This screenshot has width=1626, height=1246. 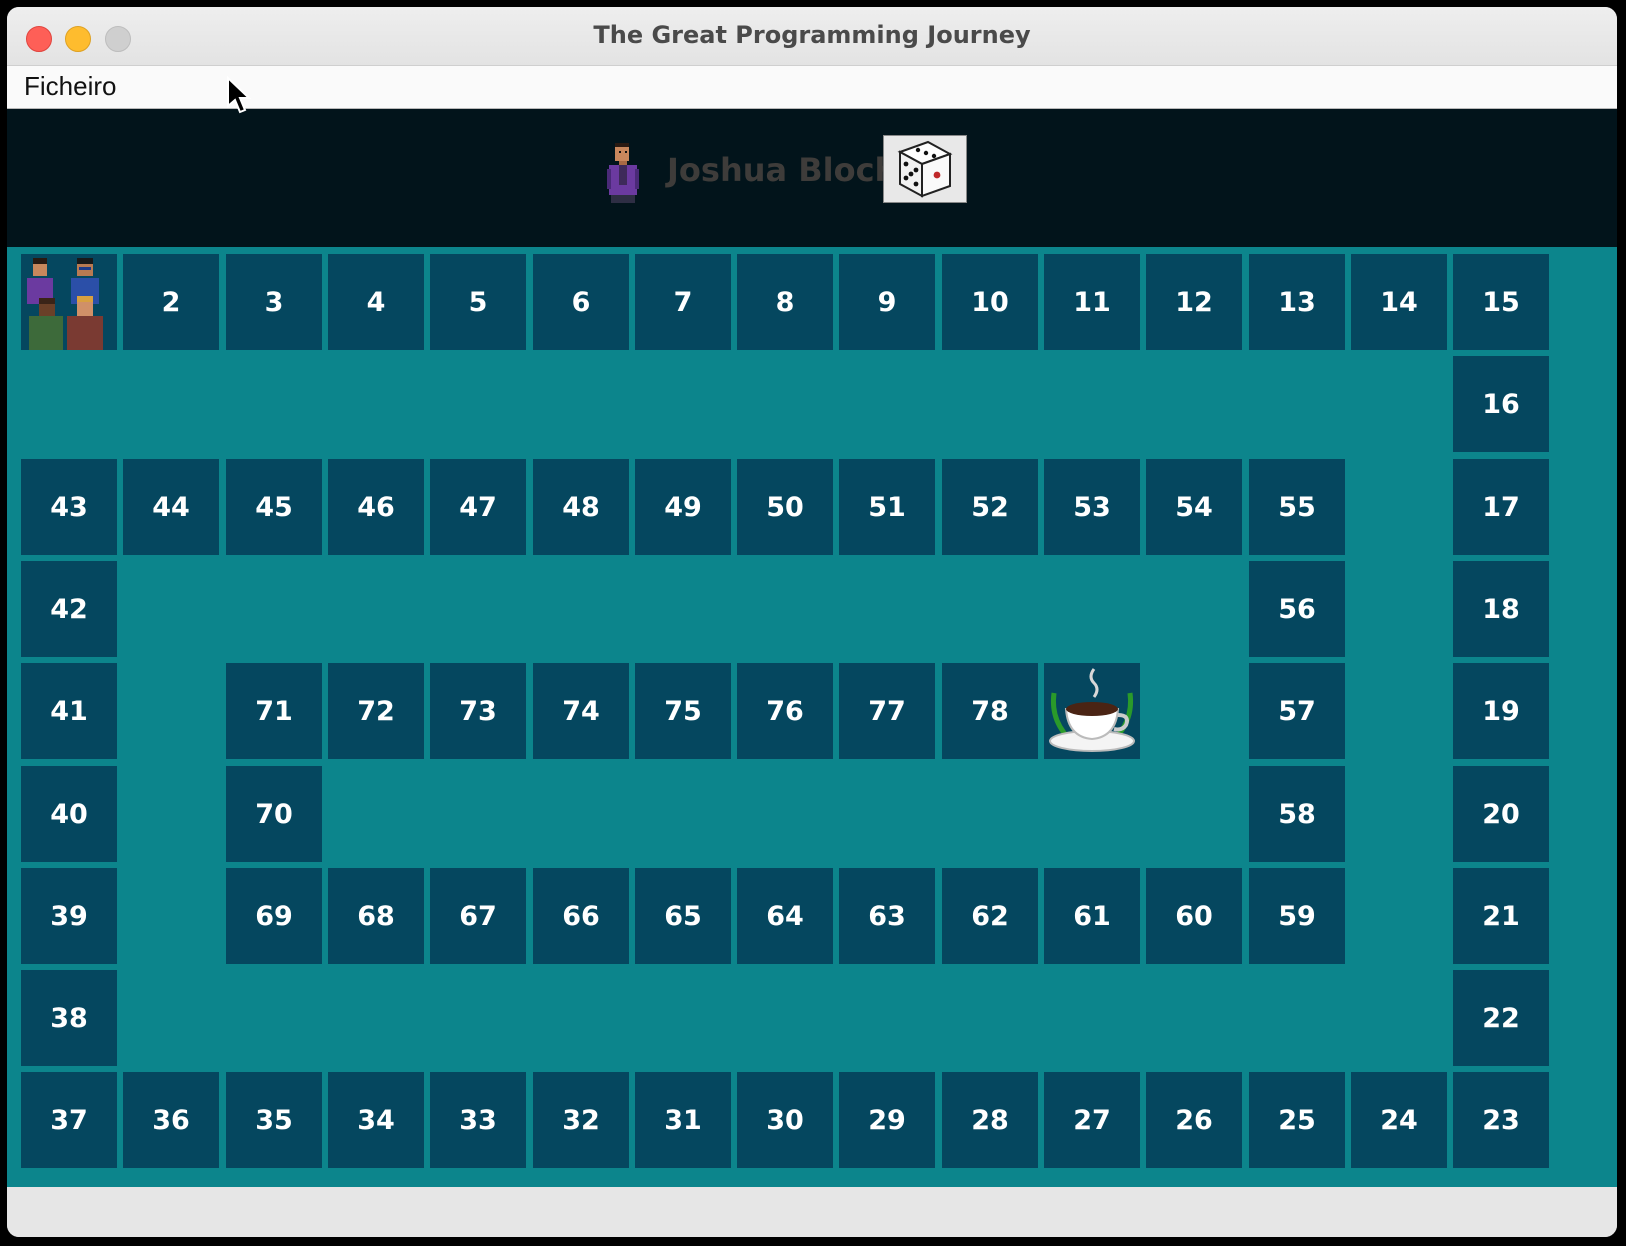 I want to click on board-cell: 29, so click(x=887, y=1120).